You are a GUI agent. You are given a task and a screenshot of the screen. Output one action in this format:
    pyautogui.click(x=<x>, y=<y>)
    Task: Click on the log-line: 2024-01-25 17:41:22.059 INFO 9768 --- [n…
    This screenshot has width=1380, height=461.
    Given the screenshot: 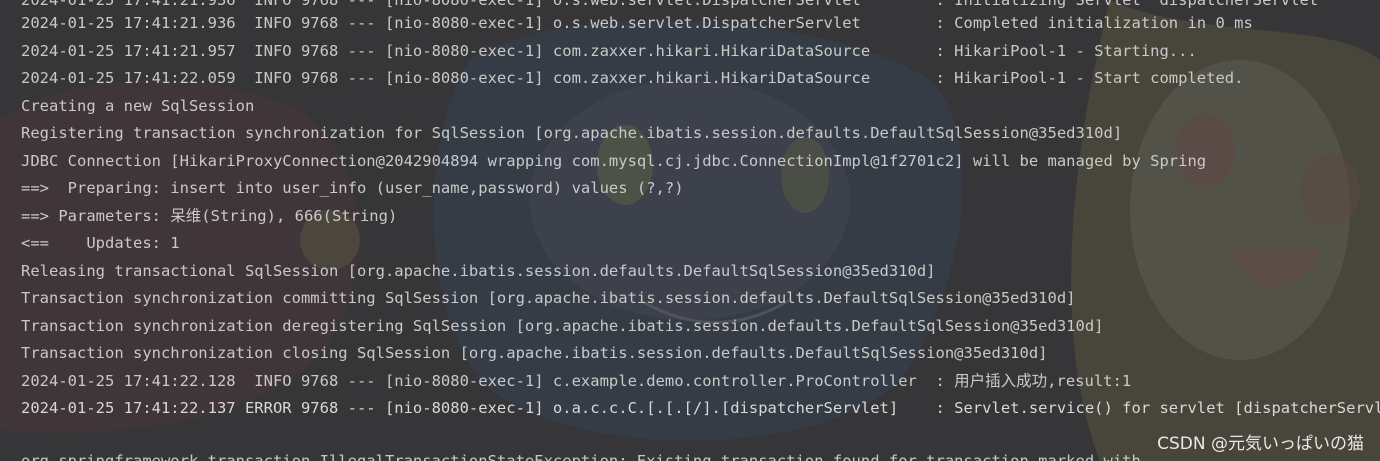 What is the action you would take?
    pyautogui.click(x=632, y=78)
    